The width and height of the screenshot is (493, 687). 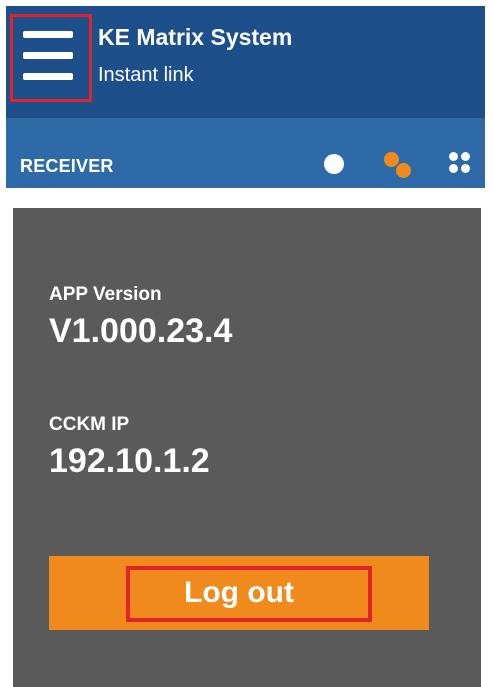 I want to click on logout-label: Log out, so click(x=239, y=592).